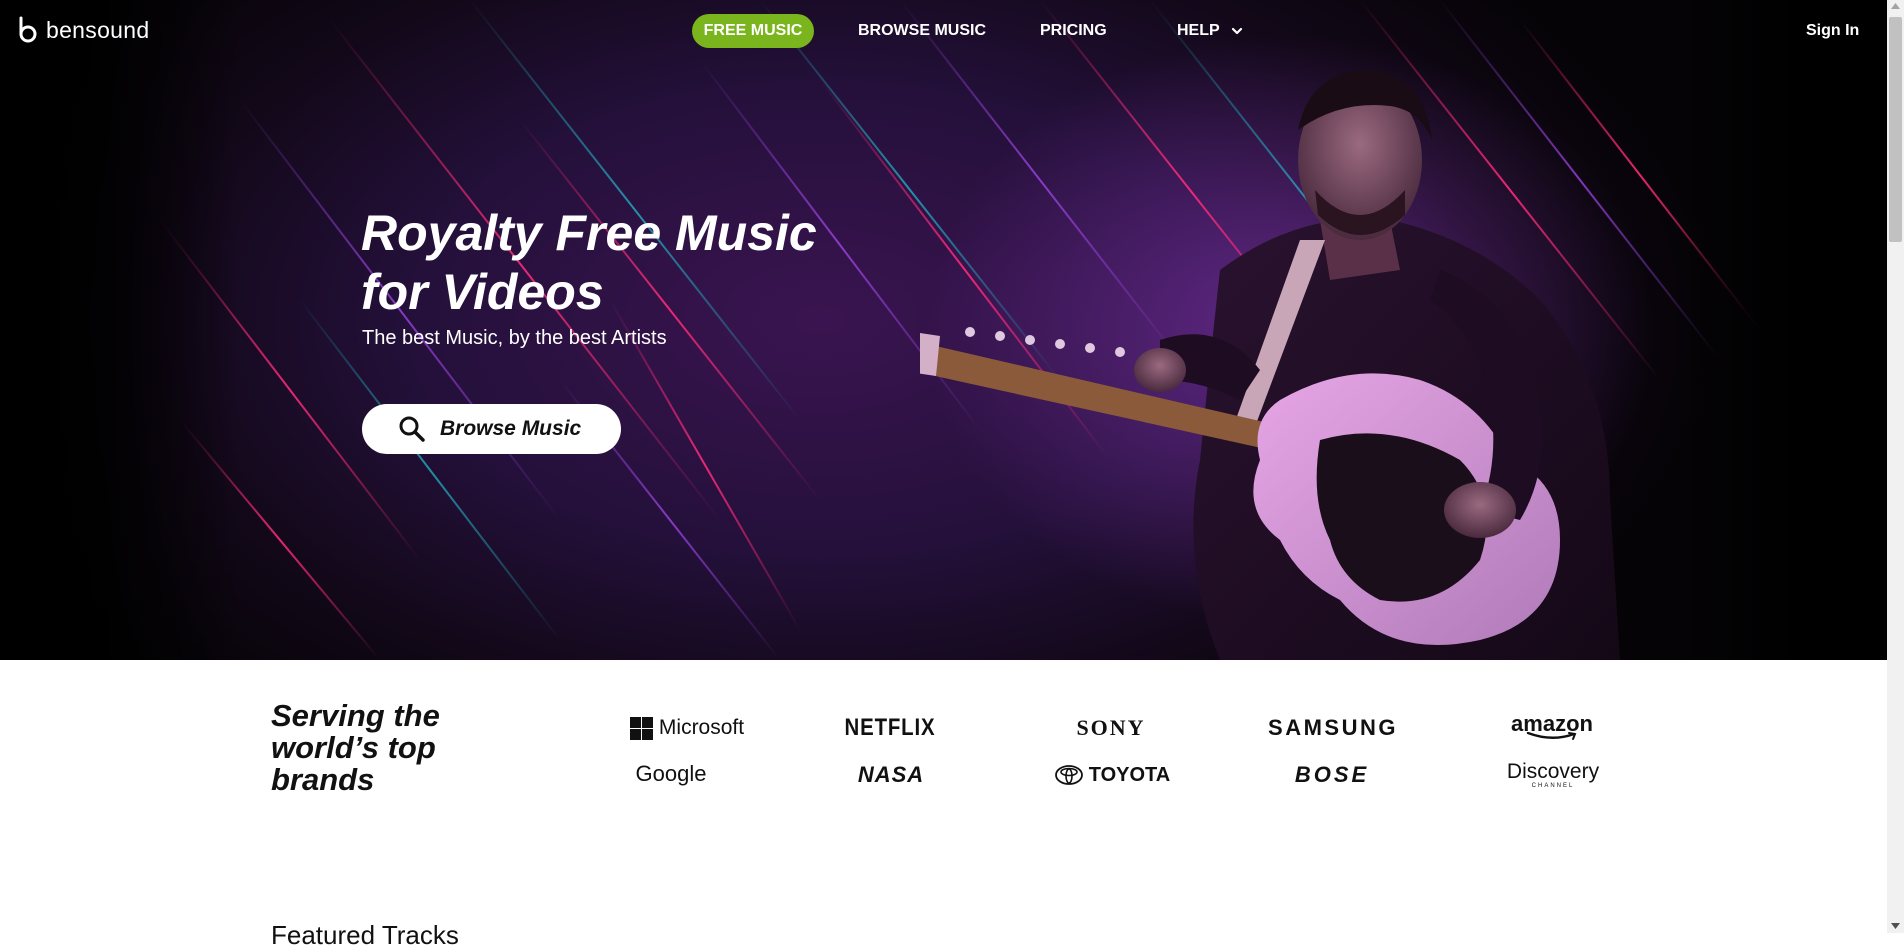 The height and width of the screenshot is (951, 1904). What do you see at coordinates (1111, 727) in the screenshot?
I see `sony-logo: SONY` at bounding box center [1111, 727].